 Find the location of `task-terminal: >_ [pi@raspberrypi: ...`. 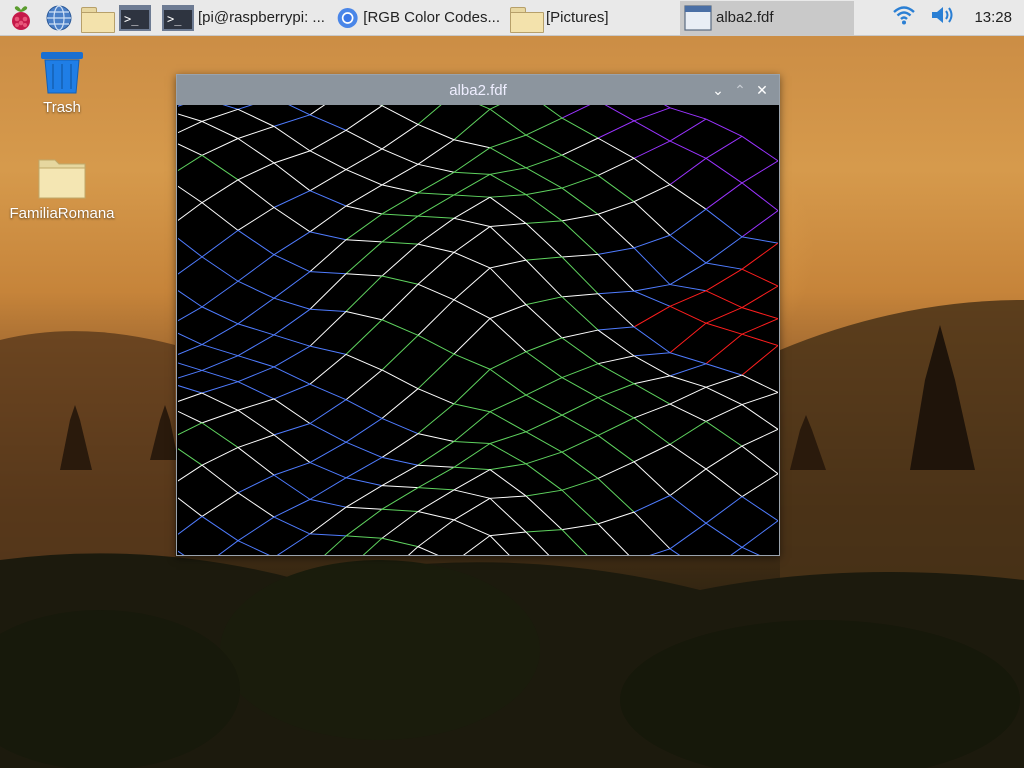

task-terminal: >_ [pi@raspberrypi: ... is located at coordinates (245, 18).